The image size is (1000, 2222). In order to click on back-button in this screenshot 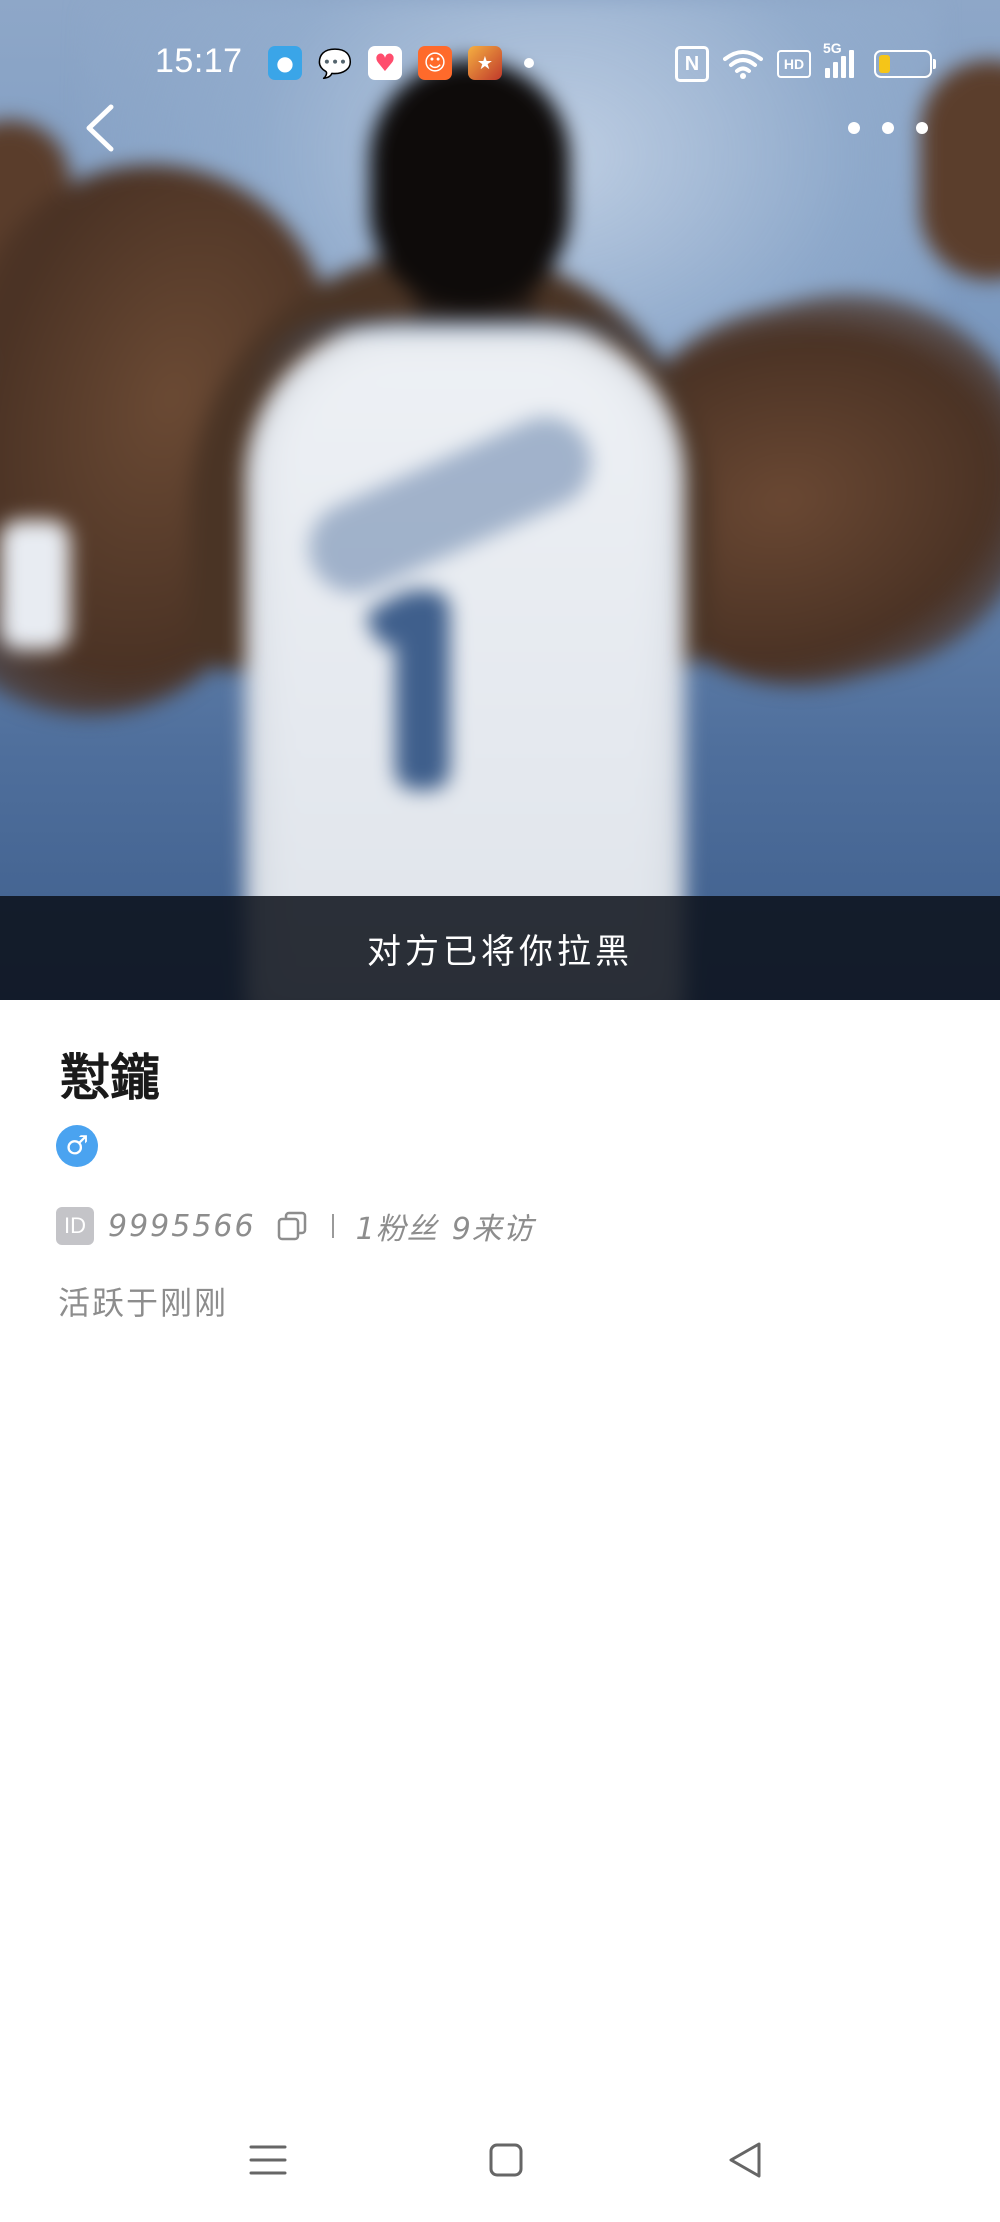, I will do `click(100, 128)`.